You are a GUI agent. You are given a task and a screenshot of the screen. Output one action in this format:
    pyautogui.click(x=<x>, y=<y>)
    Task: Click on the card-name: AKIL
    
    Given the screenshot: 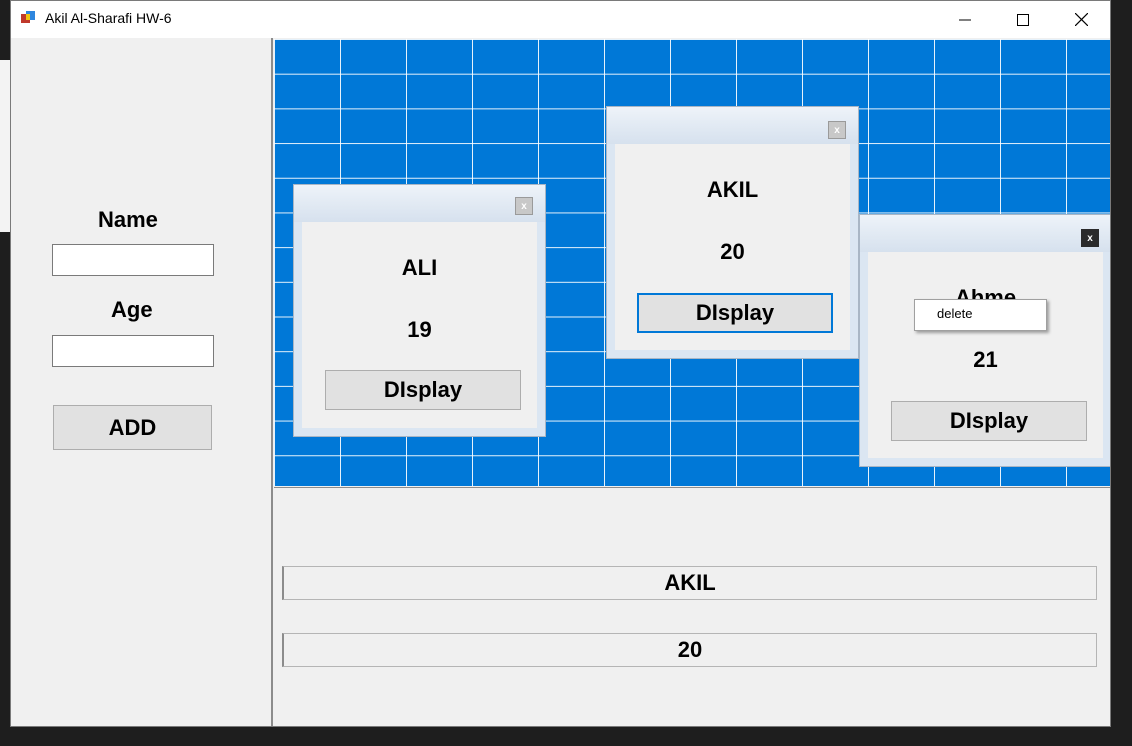 What is the action you would take?
    pyautogui.click(x=732, y=189)
    